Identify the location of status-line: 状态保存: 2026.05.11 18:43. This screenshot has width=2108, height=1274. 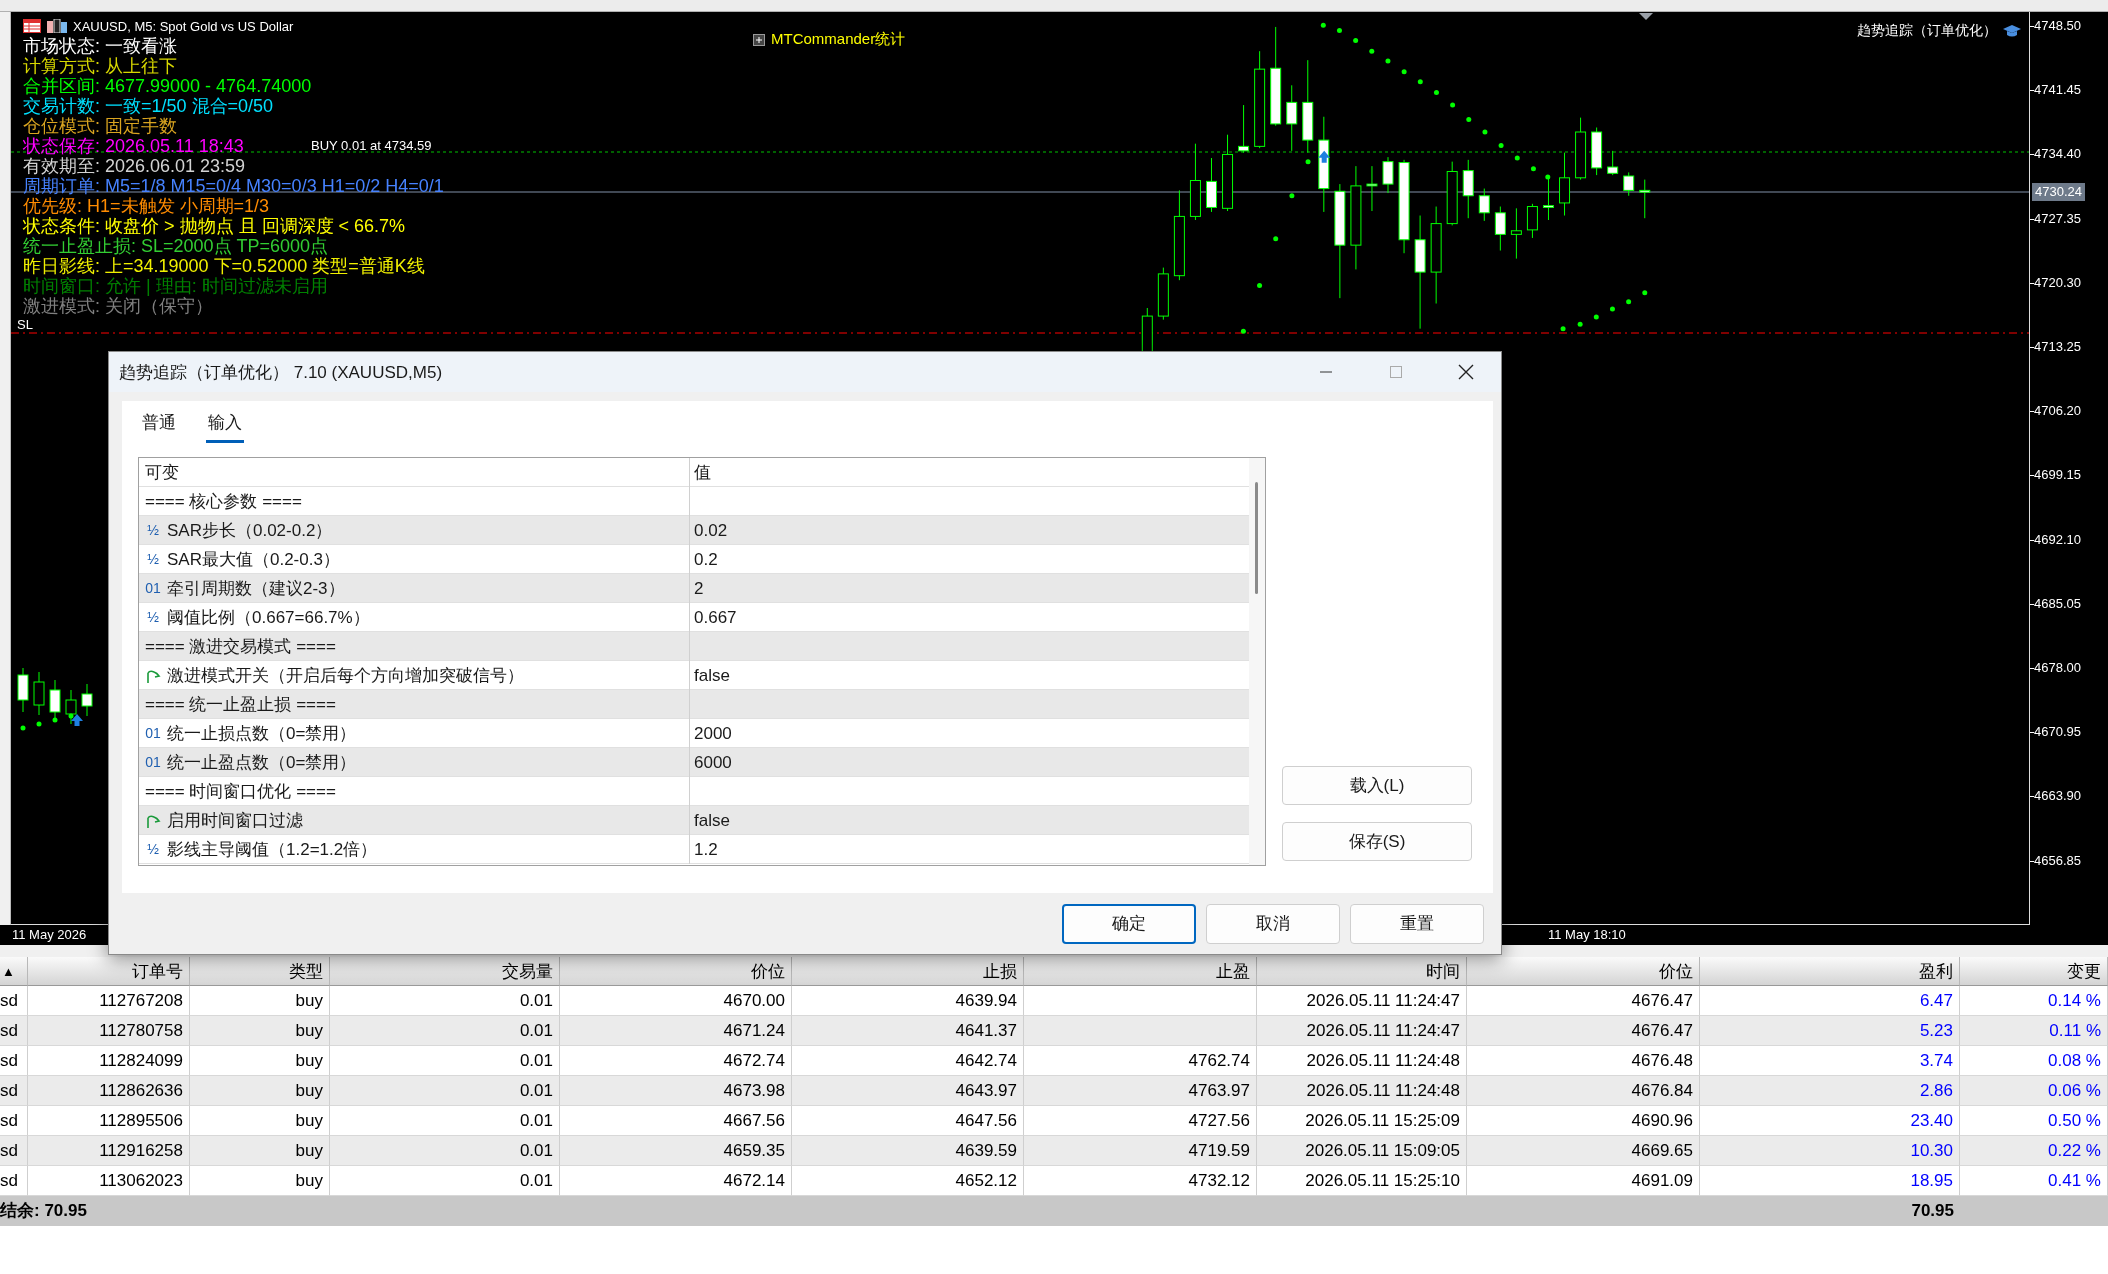
(133, 146).